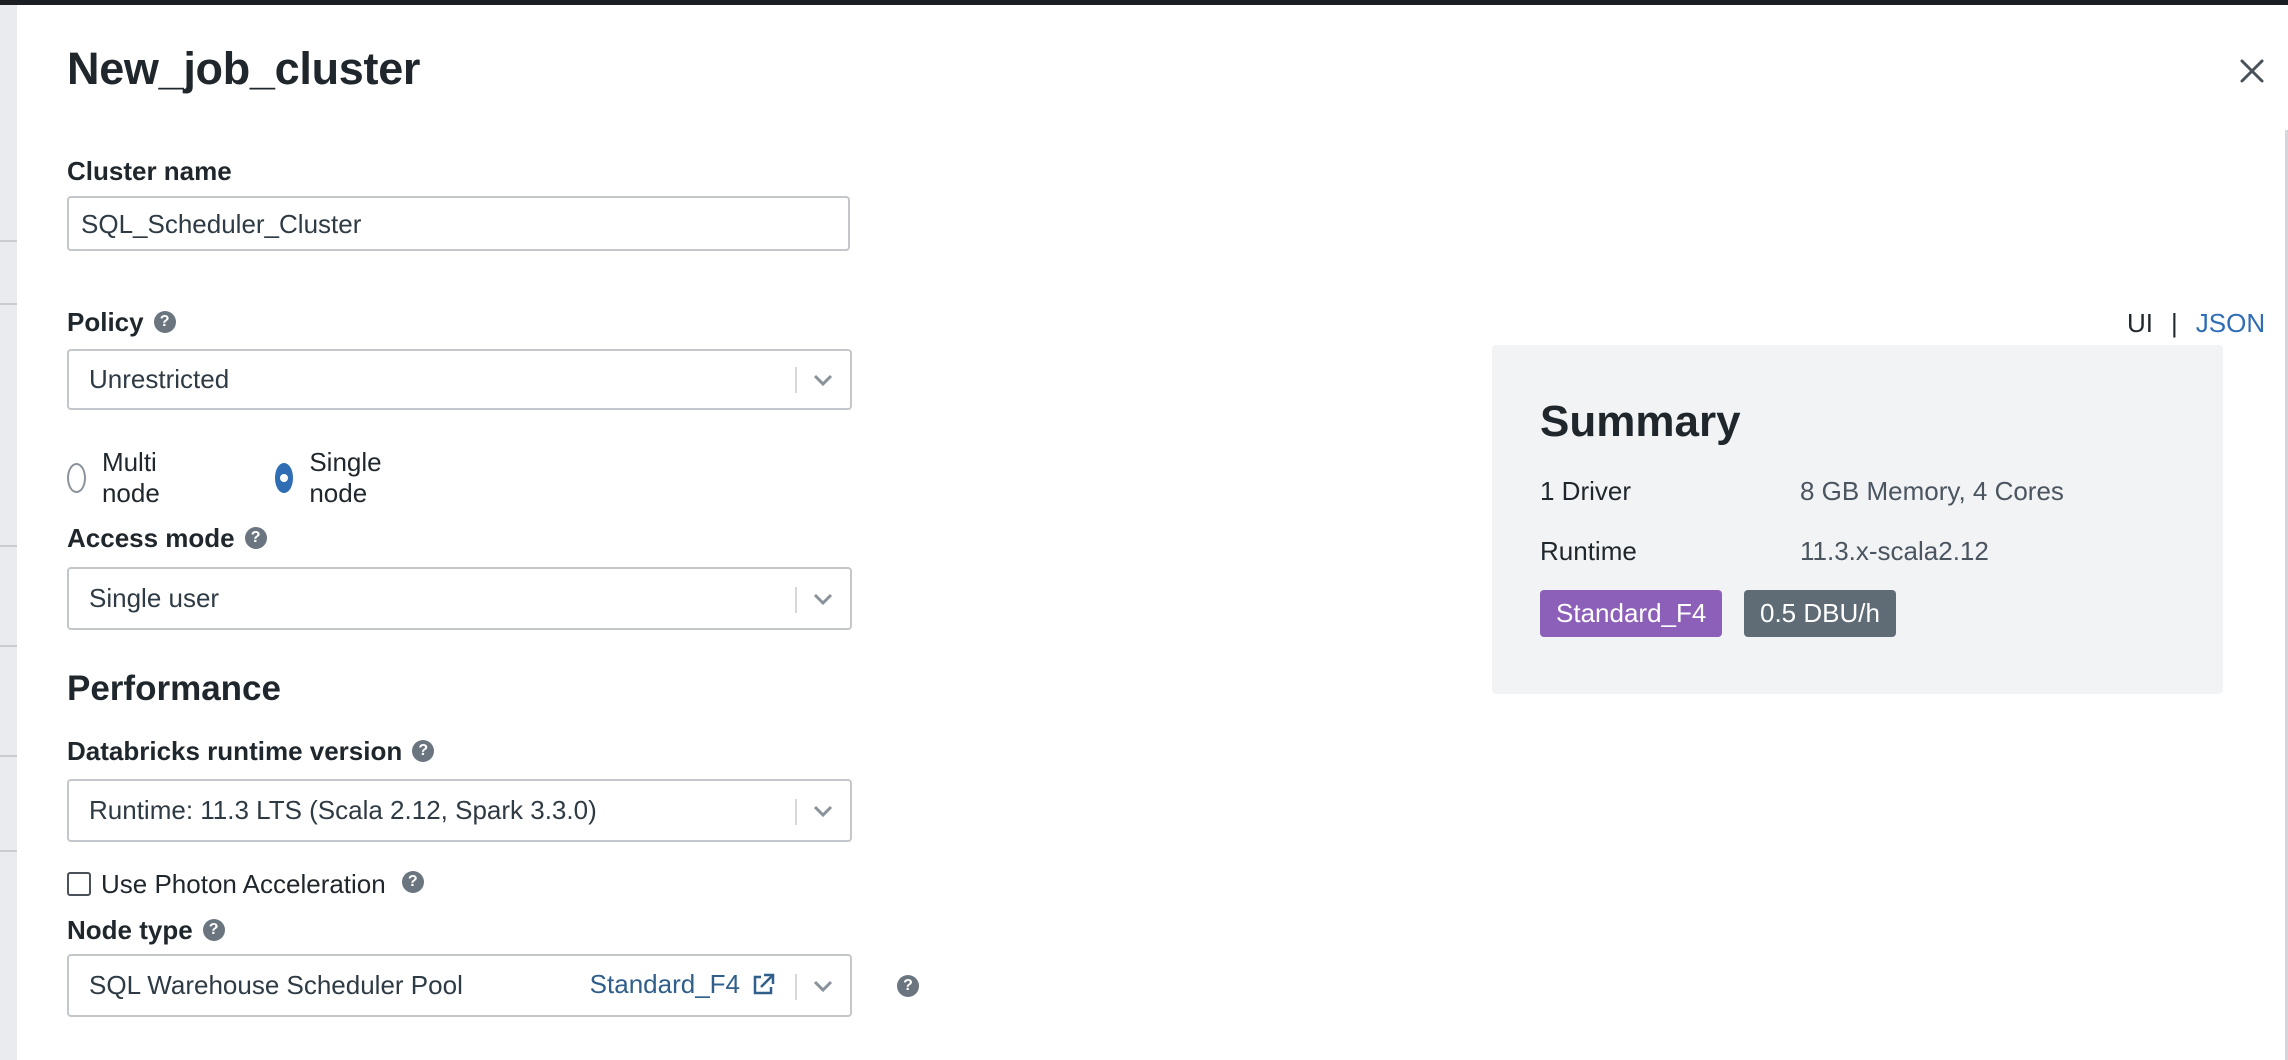 The height and width of the screenshot is (1060, 2288). I want to click on node-type-select: SQL Warehouse Scheduler Pool Standard_F4, so click(459, 985).